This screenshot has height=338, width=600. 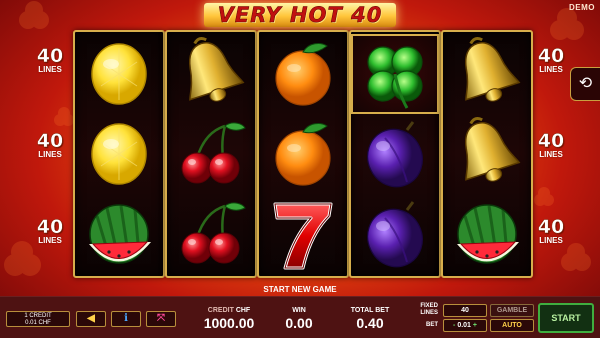 I want to click on seven-icon, so click(x=303, y=236).